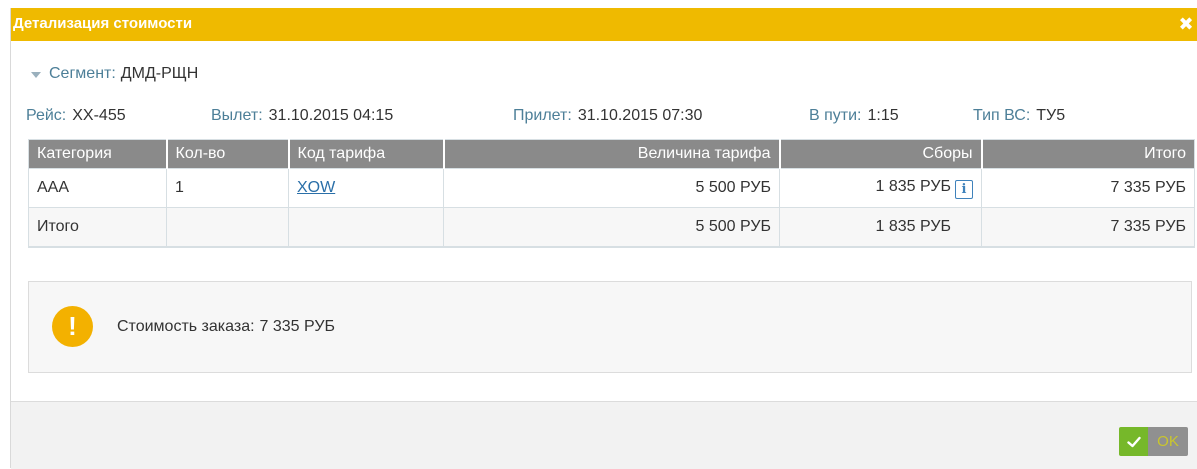 The image size is (1197, 469). Describe the element at coordinates (604, 24) in the screenshot. I see `dialog-titlebar: Детализация стоимости ✖` at that location.